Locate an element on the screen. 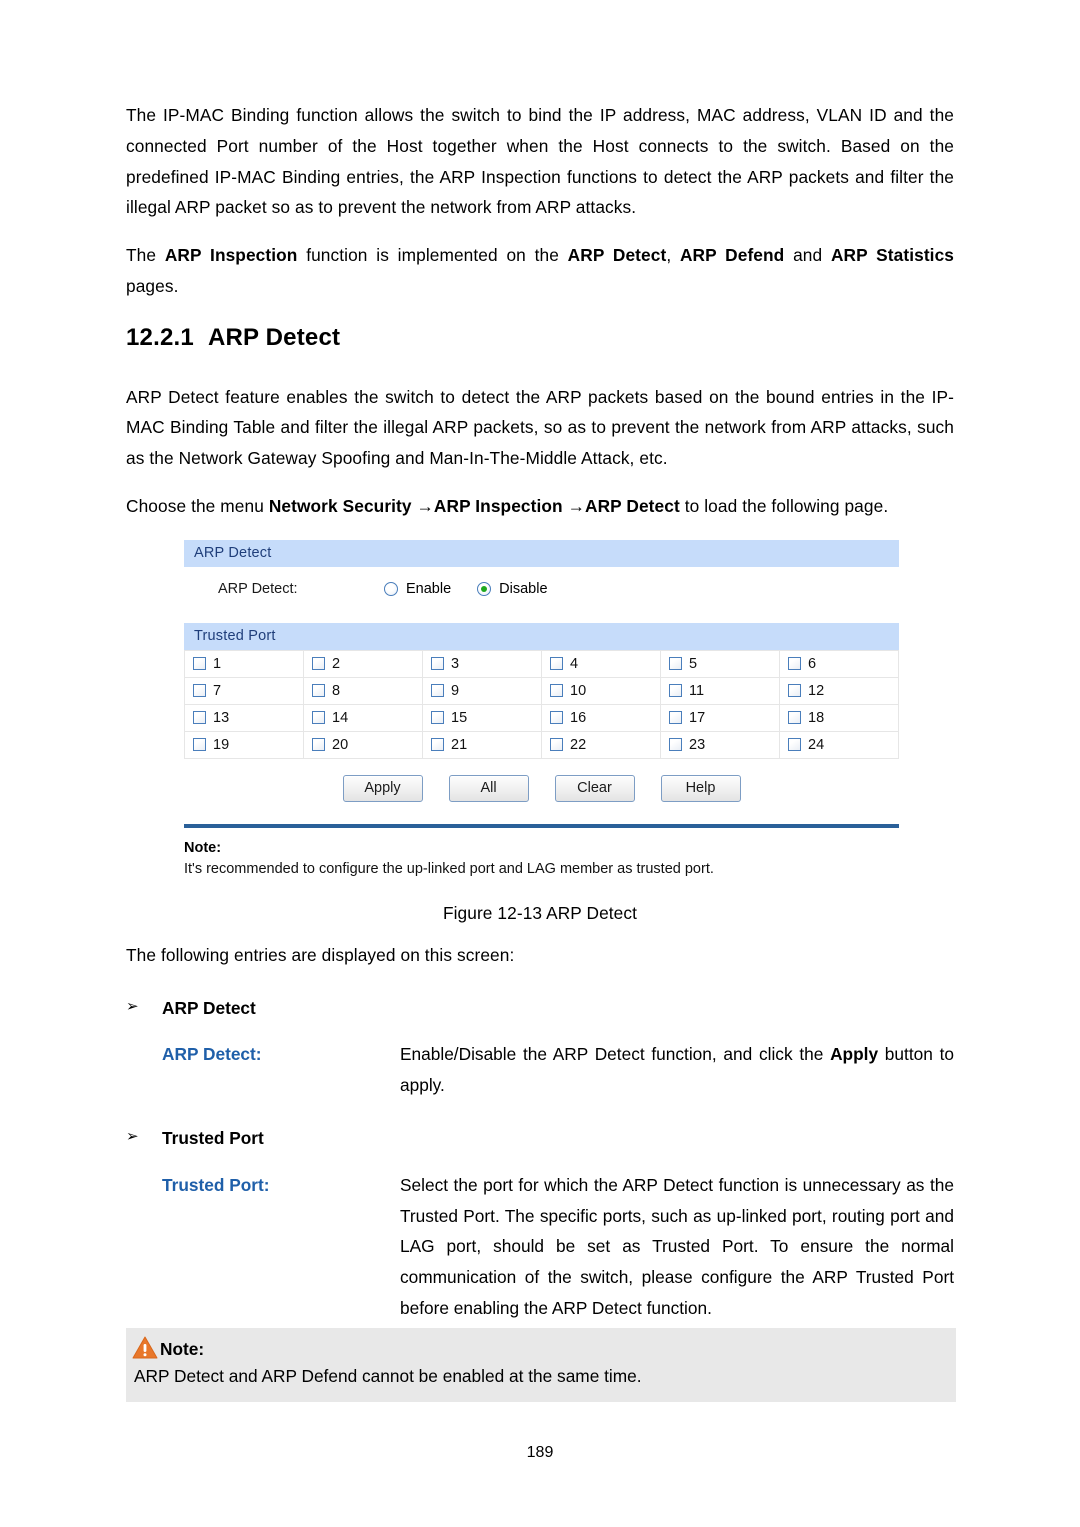  table-cell: 17 is located at coordinates (720, 717).